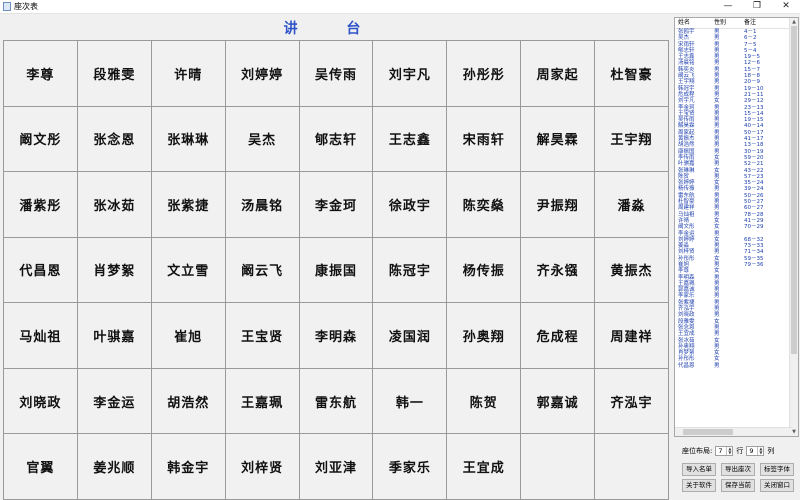  What do you see at coordinates (631, 270) in the screenshot?
I see `seat-cell: 黄振杰` at bounding box center [631, 270].